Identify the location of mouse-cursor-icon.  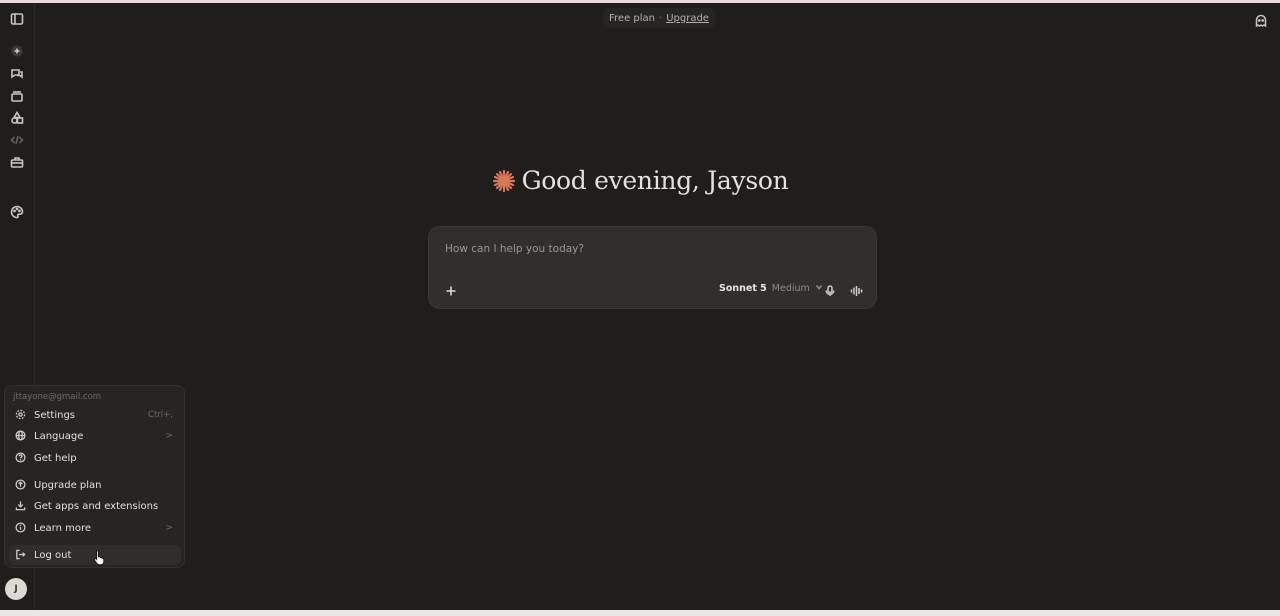
(99, 557).